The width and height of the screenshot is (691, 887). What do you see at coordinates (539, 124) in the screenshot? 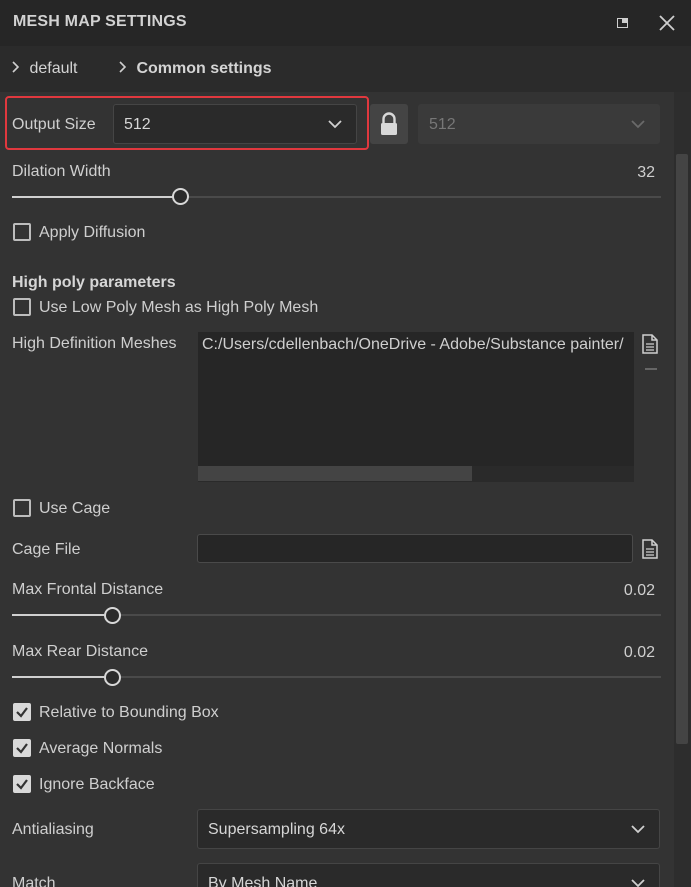
I see `output-size-linked-select: 512` at bounding box center [539, 124].